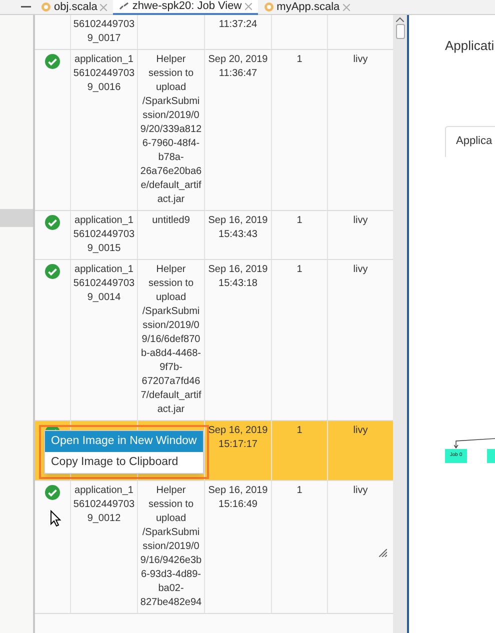 The height and width of the screenshot is (633, 495). What do you see at coordinates (307, 7) in the screenshot?
I see `editor-tab: myApp.scala` at bounding box center [307, 7].